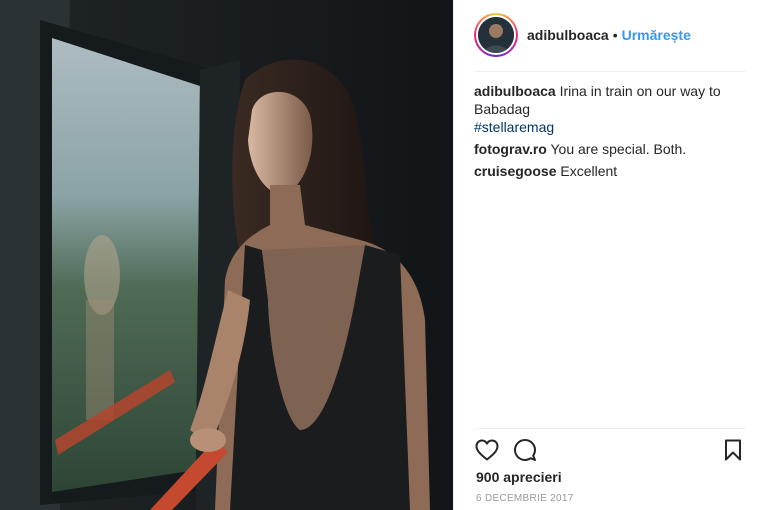  Describe the element at coordinates (568, 35) in the screenshot. I see `header-username: adibulboaca` at that location.